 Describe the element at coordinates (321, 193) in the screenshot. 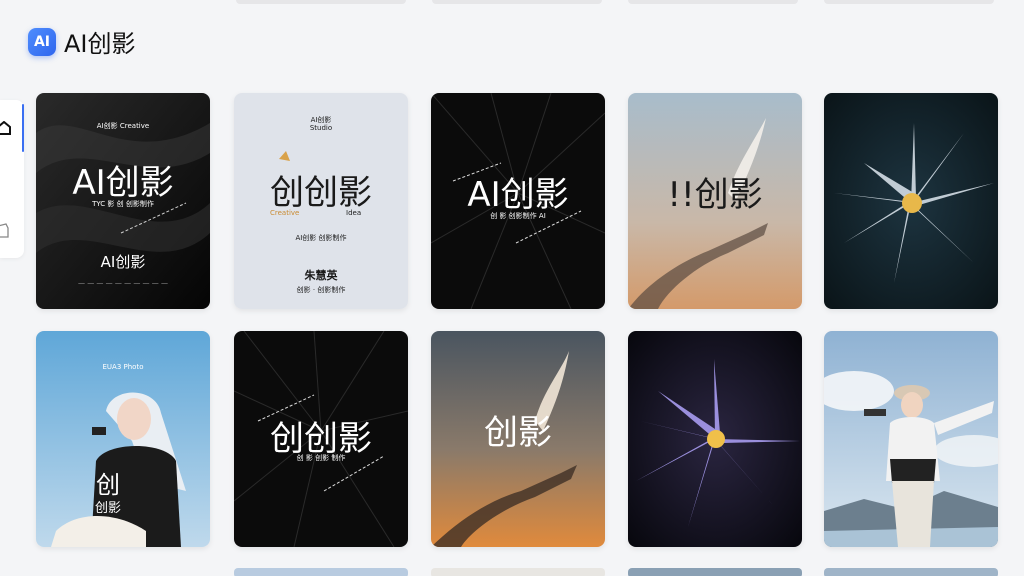

I see `card-title: 创创影` at that location.